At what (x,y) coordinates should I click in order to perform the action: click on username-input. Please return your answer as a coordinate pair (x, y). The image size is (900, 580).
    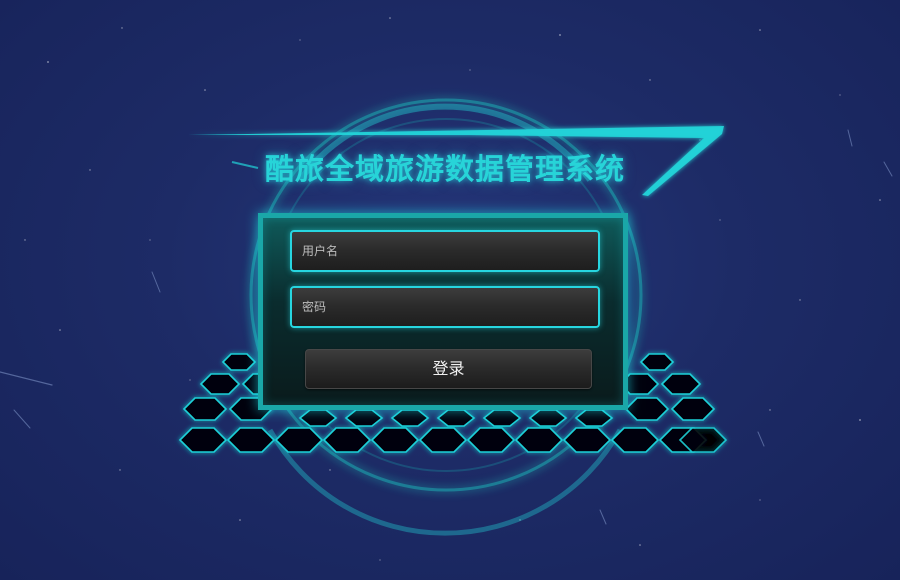
    Looking at the image, I should click on (445, 251).